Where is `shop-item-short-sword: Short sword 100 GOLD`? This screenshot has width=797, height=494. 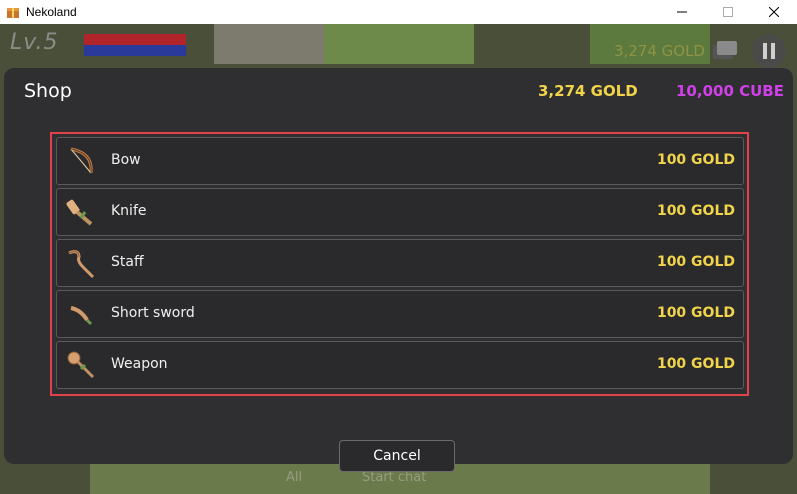 shop-item-short-sword: Short sword 100 GOLD is located at coordinates (400, 314).